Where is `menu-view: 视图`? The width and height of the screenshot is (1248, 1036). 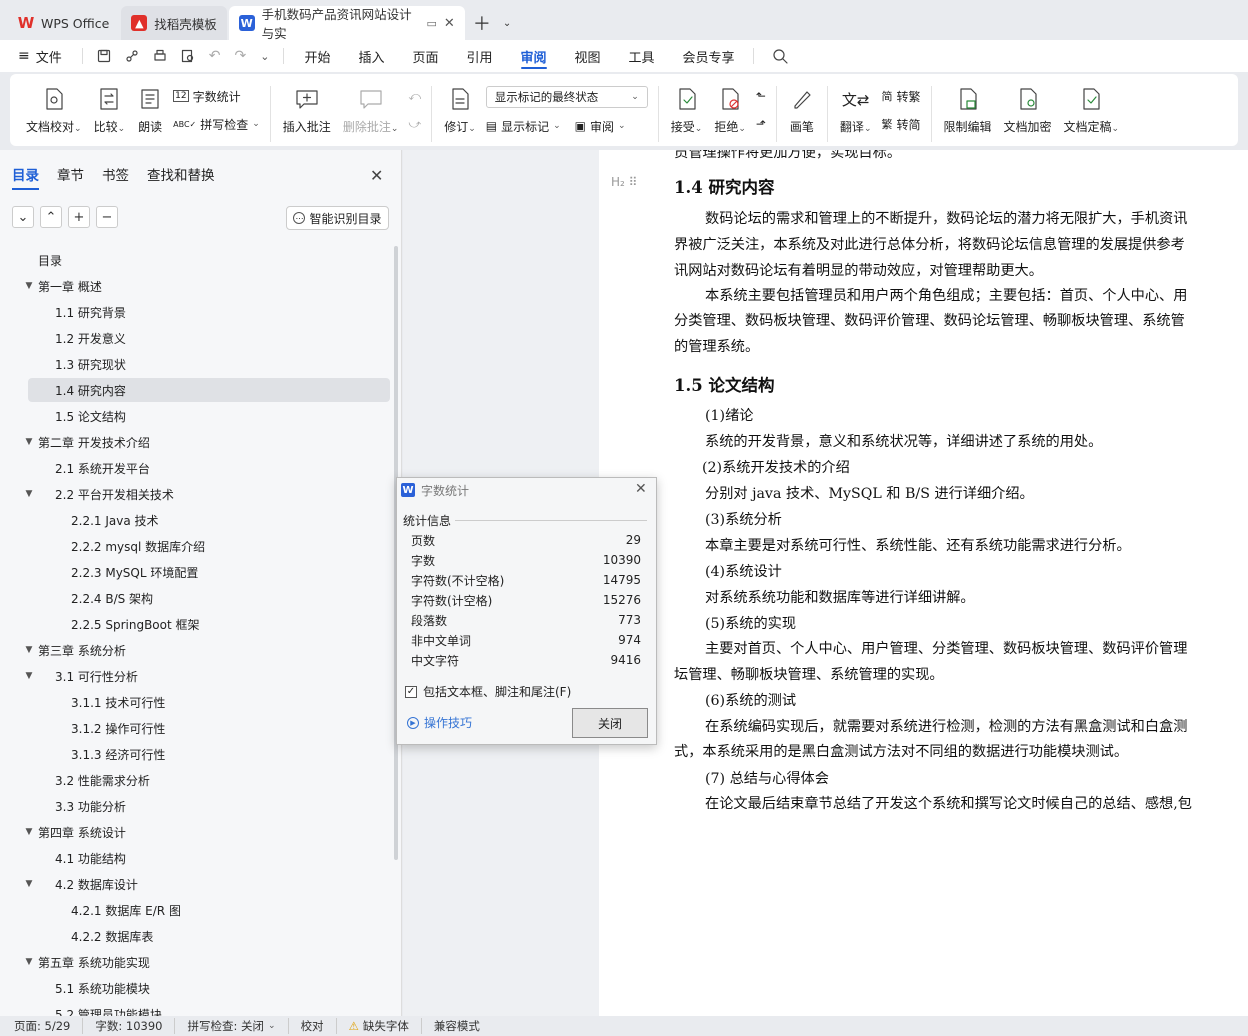 menu-view: 视图 is located at coordinates (588, 56).